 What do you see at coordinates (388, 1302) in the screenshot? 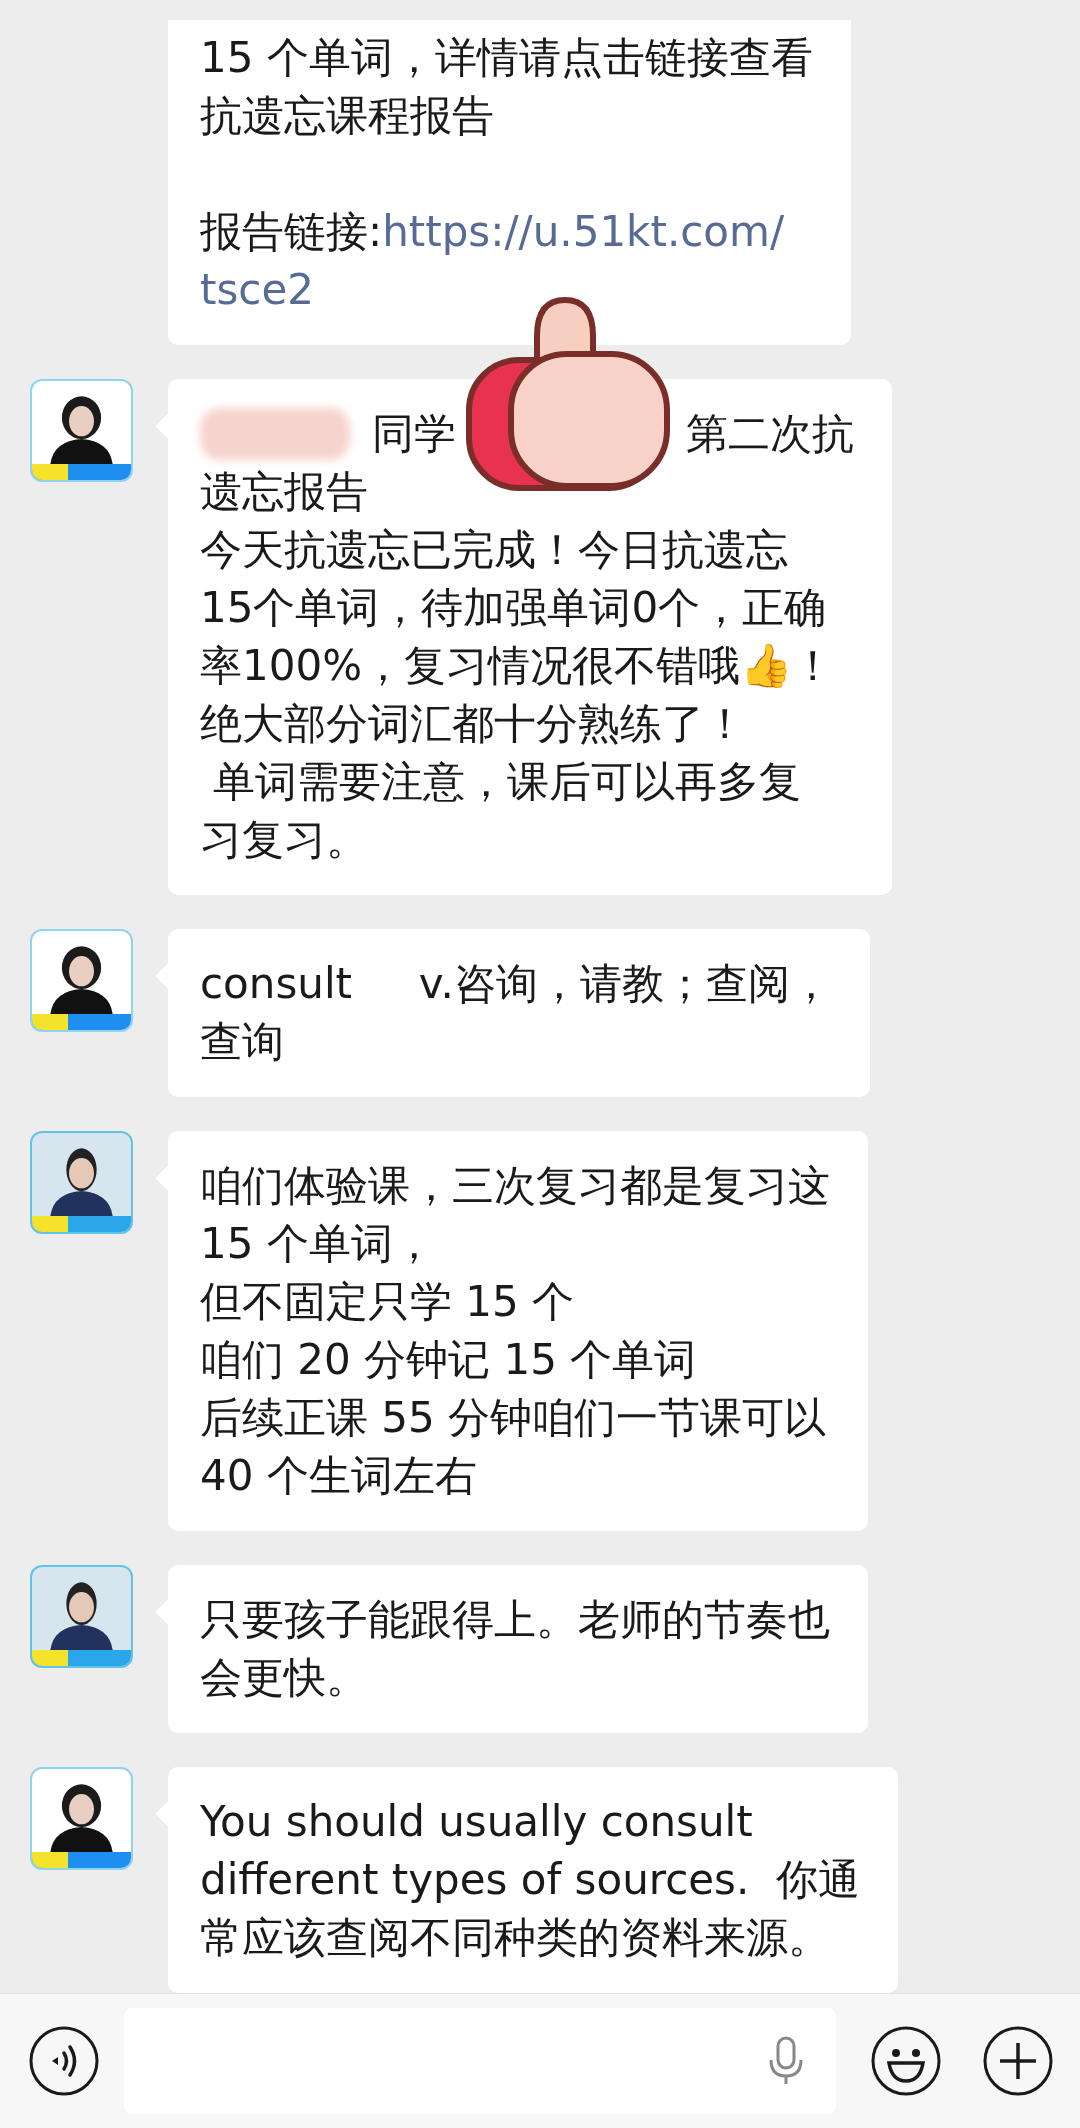
I see `message-text: 但不固定只学 15 个` at bounding box center [388, 1302].